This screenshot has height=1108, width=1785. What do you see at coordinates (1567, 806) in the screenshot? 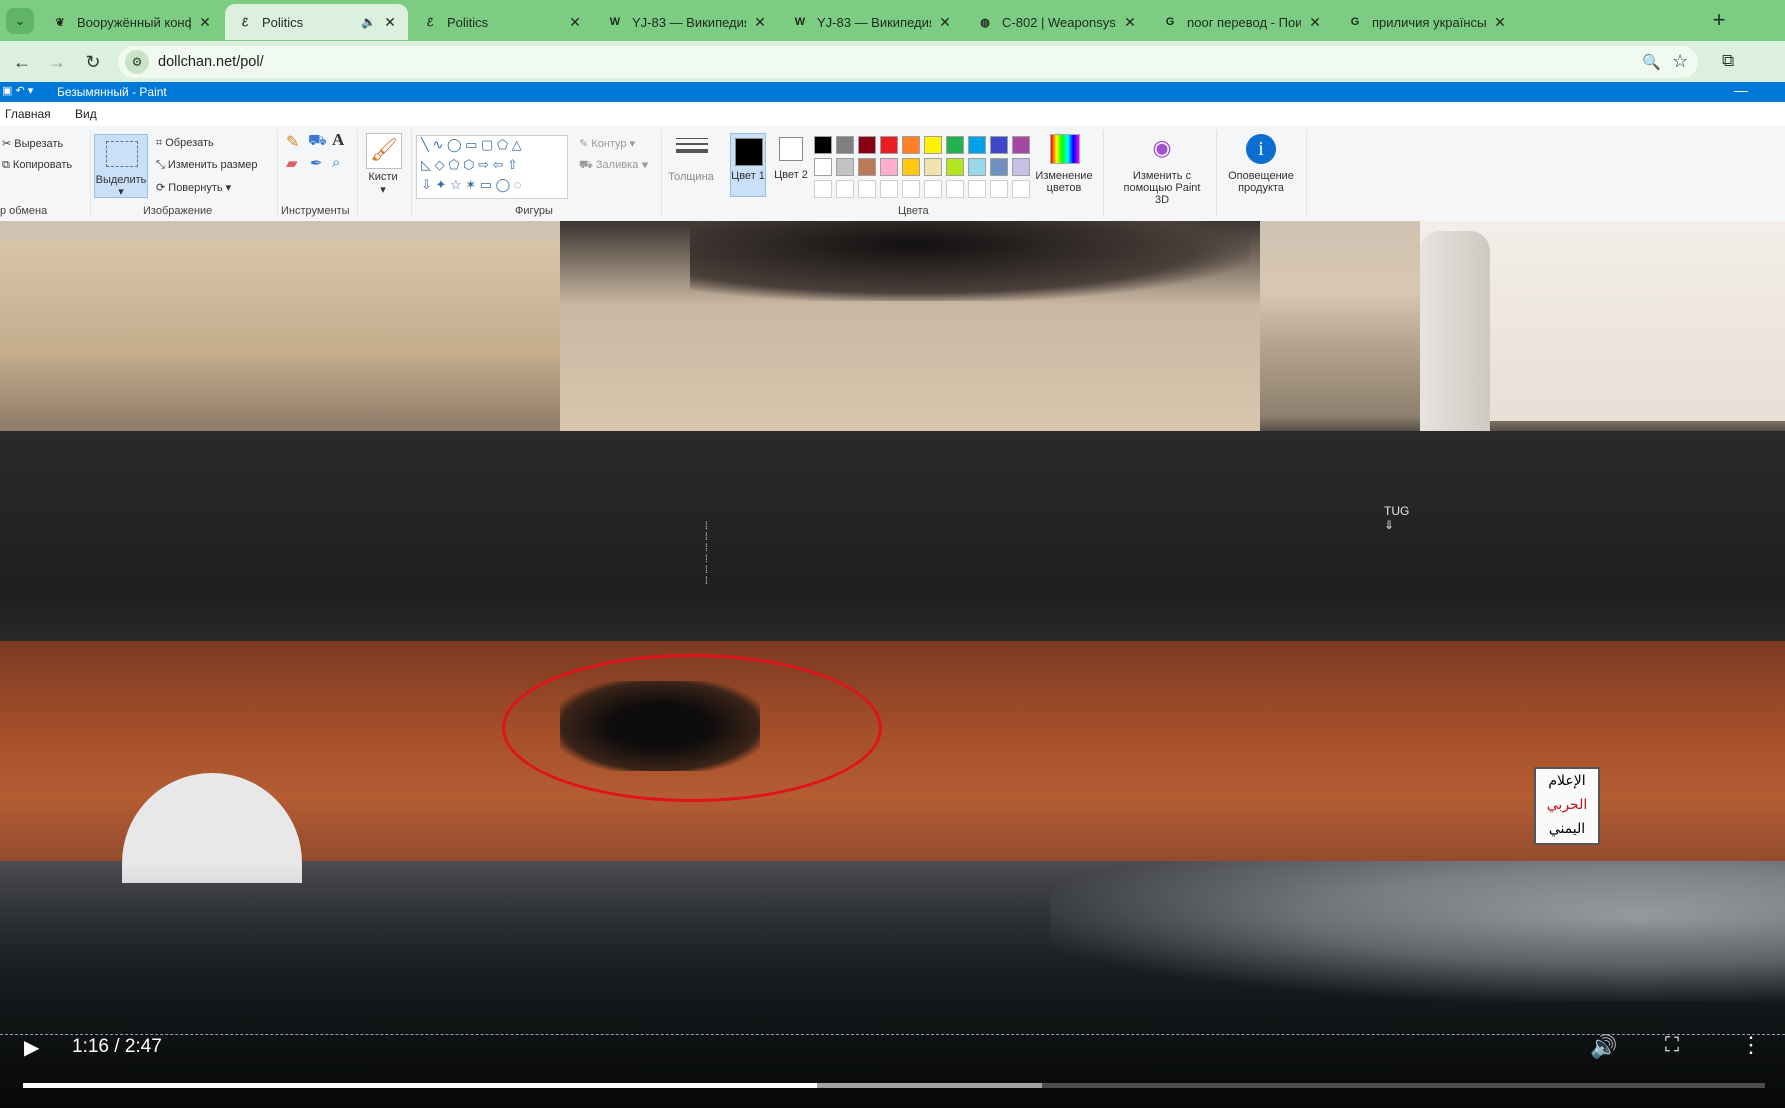
I see `channel-logo: الإعلام الحربي اليمني` at bounding box center [1567, 806].